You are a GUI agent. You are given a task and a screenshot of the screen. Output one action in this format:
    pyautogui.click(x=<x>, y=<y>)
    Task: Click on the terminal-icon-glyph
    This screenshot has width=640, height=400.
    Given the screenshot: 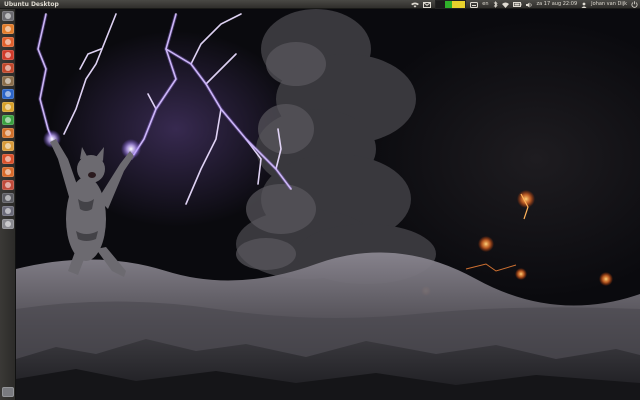 What is the action you would take?
    pyautogui.click(x=7, y=211)
    